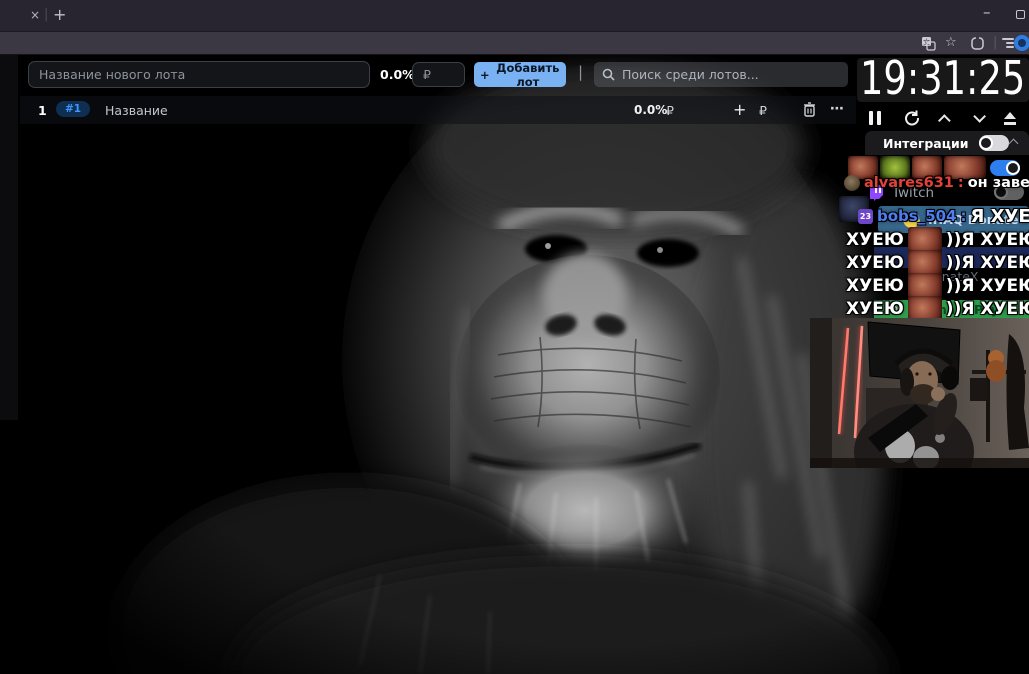 This screenshot has height=674, width=1029. Describe the element at coordinates (926, 143) in the screenshot. I see `integrations-title: Интеграции` at that location.